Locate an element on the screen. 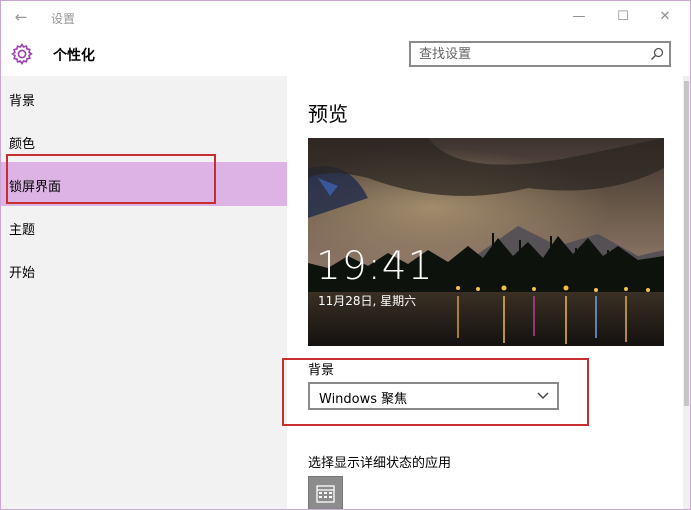 This screenshot has height=510, width=691. search-input is located at coordinates (525, 54).